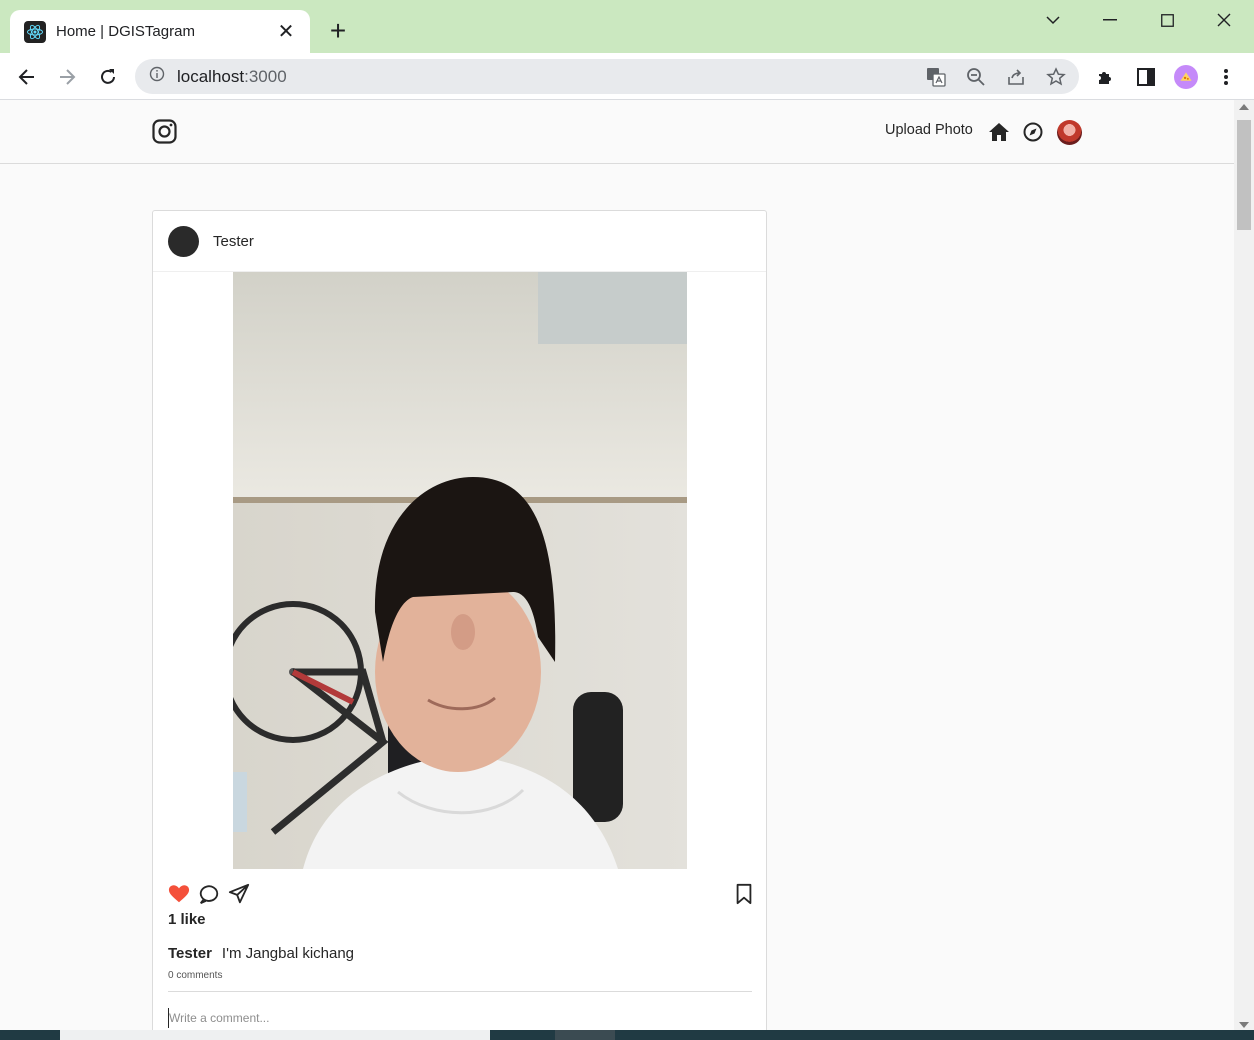 The height and width of the screenshot is (1040, 1254). Describe the element at coordinates (125, 31) in the screenshot. I see `tab-title: Home | DGISTagram` at that location.